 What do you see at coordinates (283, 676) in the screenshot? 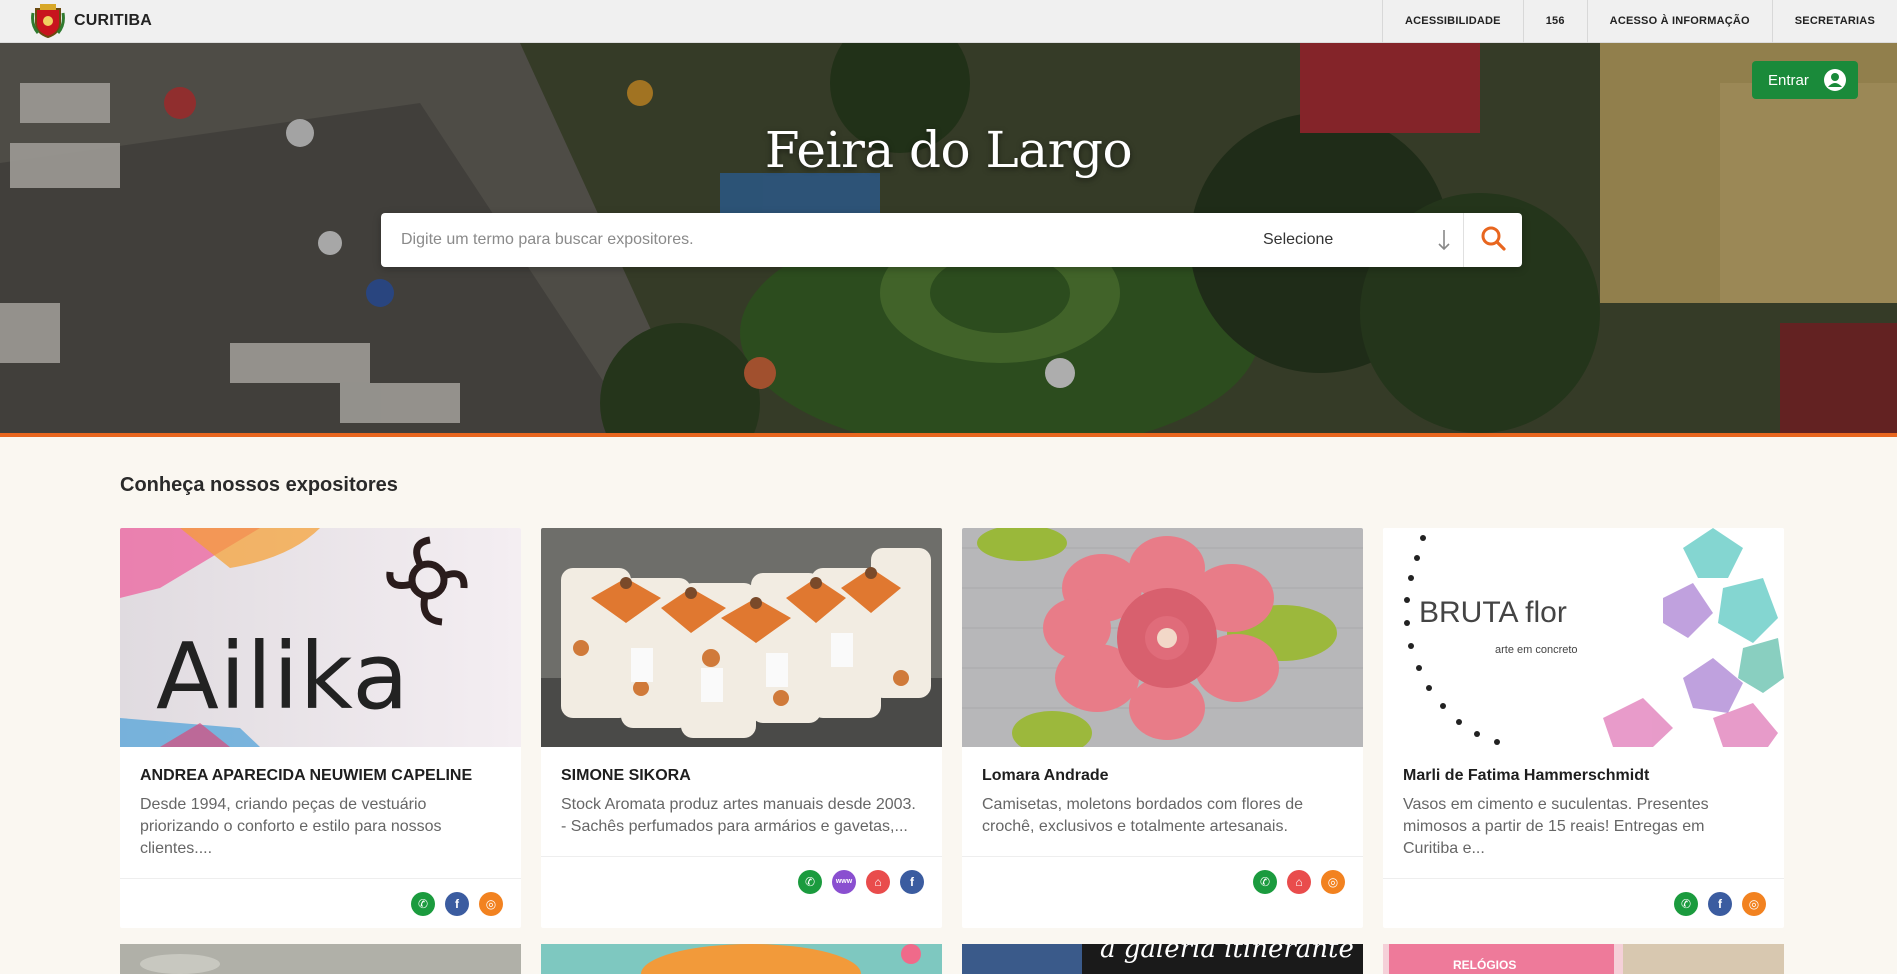
I see `exhibitor-image-text: Ailika` at bounding box center [283, 676].